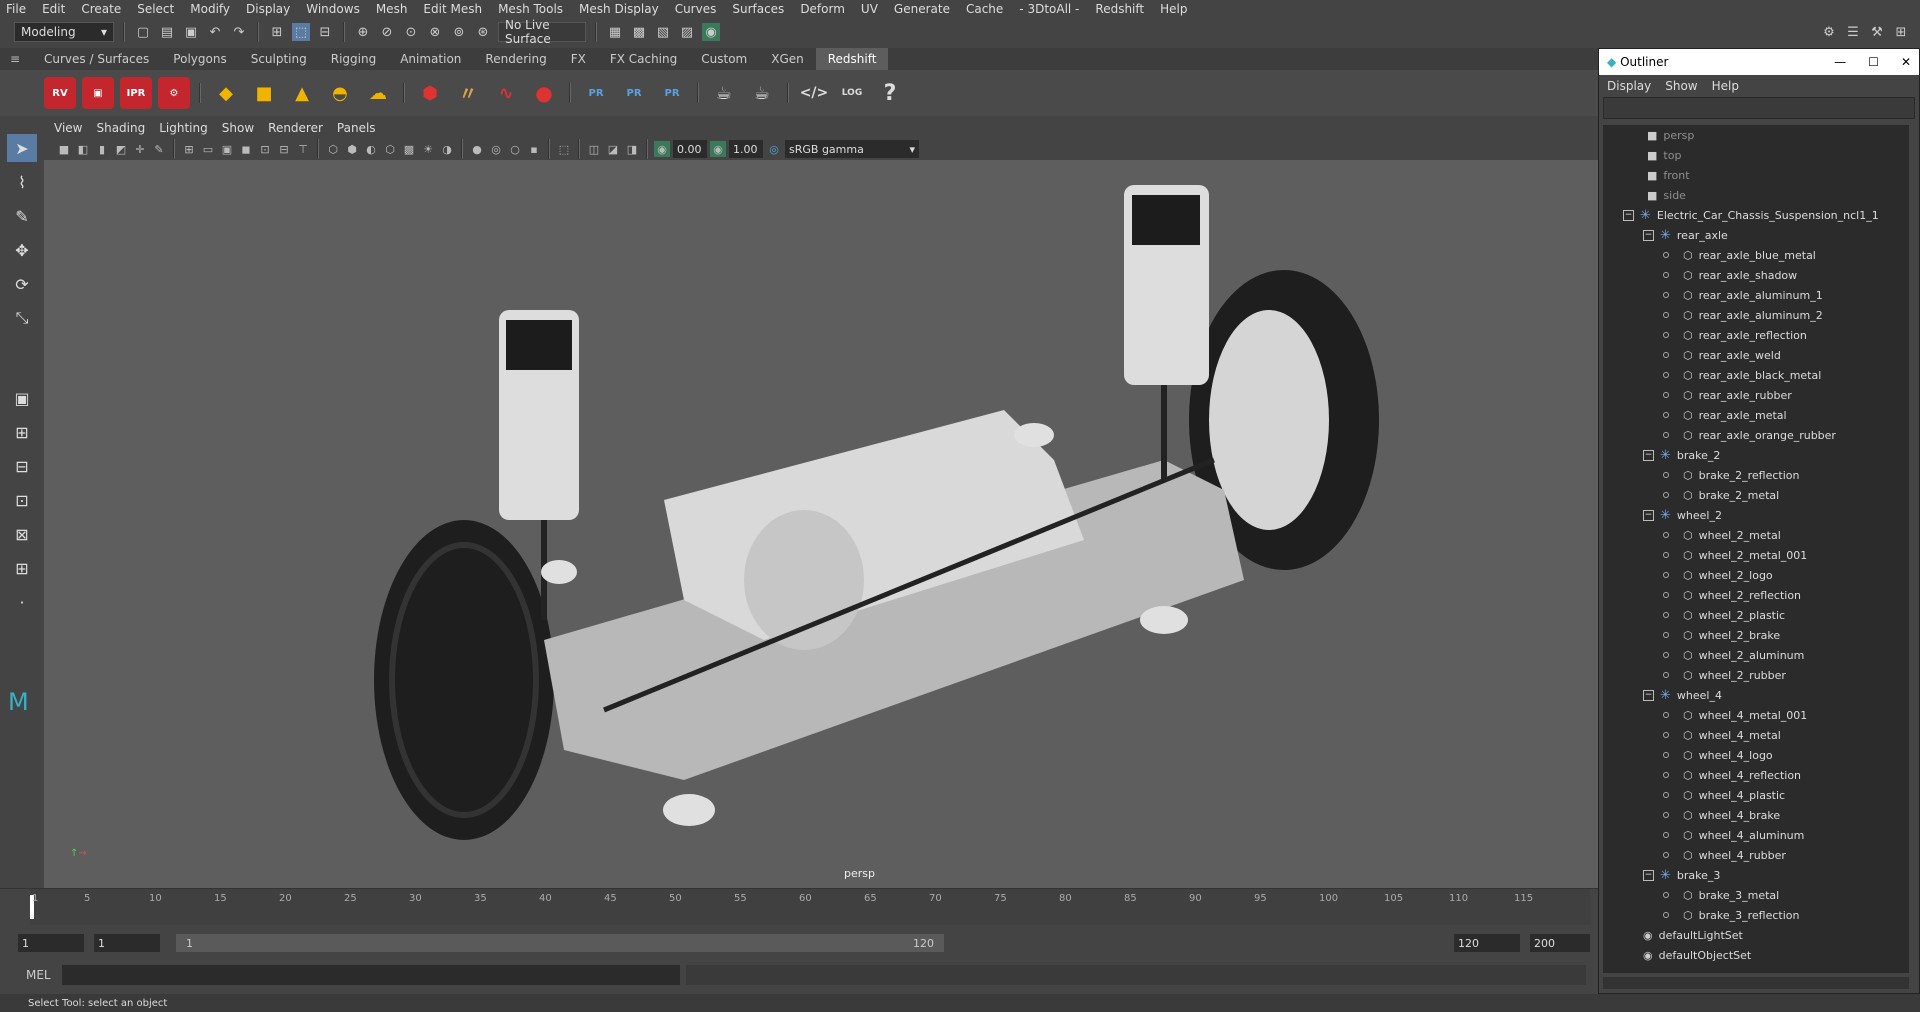 This screenshot has height=1012, width=1920. What do you see at coordinates (1756, 395) in the screenshot?
I see `outliner-row: ⬡ rear_axle_rubber` at bounding box center [1756, 395].